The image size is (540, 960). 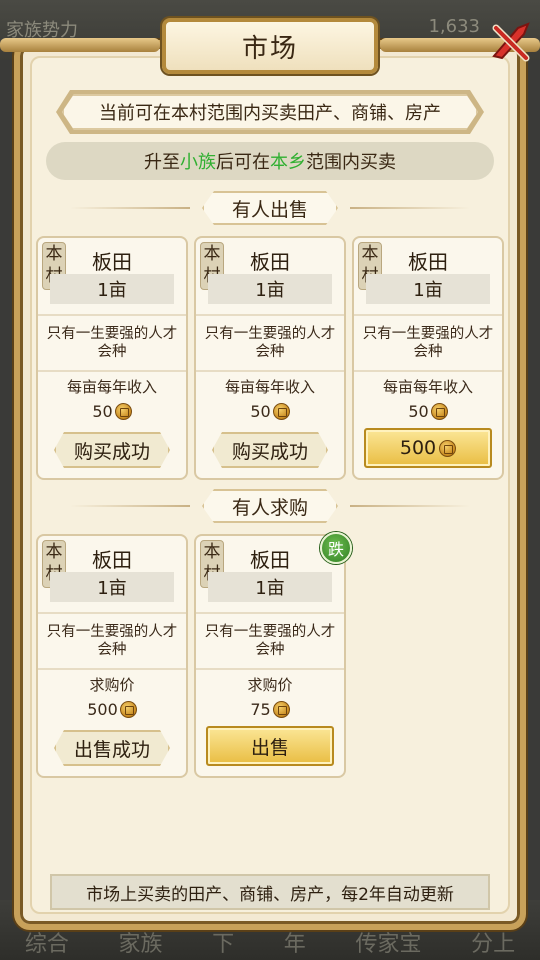 I want to click on close-icon, so click(x=511, y=42).